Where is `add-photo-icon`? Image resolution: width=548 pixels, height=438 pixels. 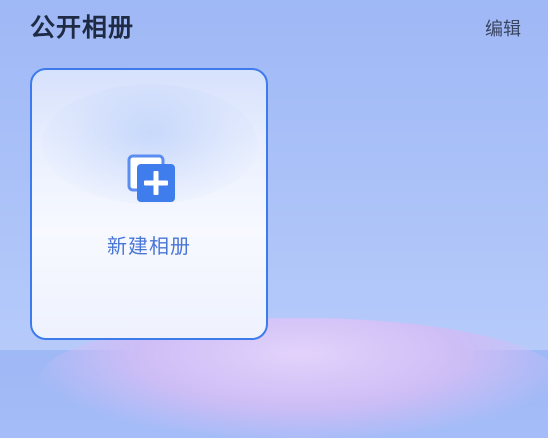
add-photo-icon is located at coordinates (152, 179).